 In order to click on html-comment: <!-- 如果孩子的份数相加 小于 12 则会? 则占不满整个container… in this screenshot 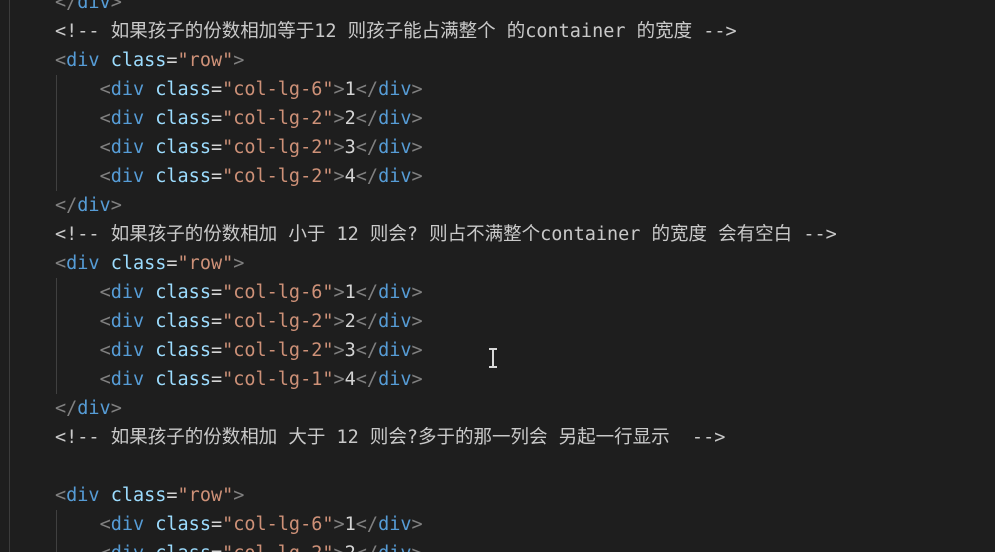, I will do `click(446, 234)`.